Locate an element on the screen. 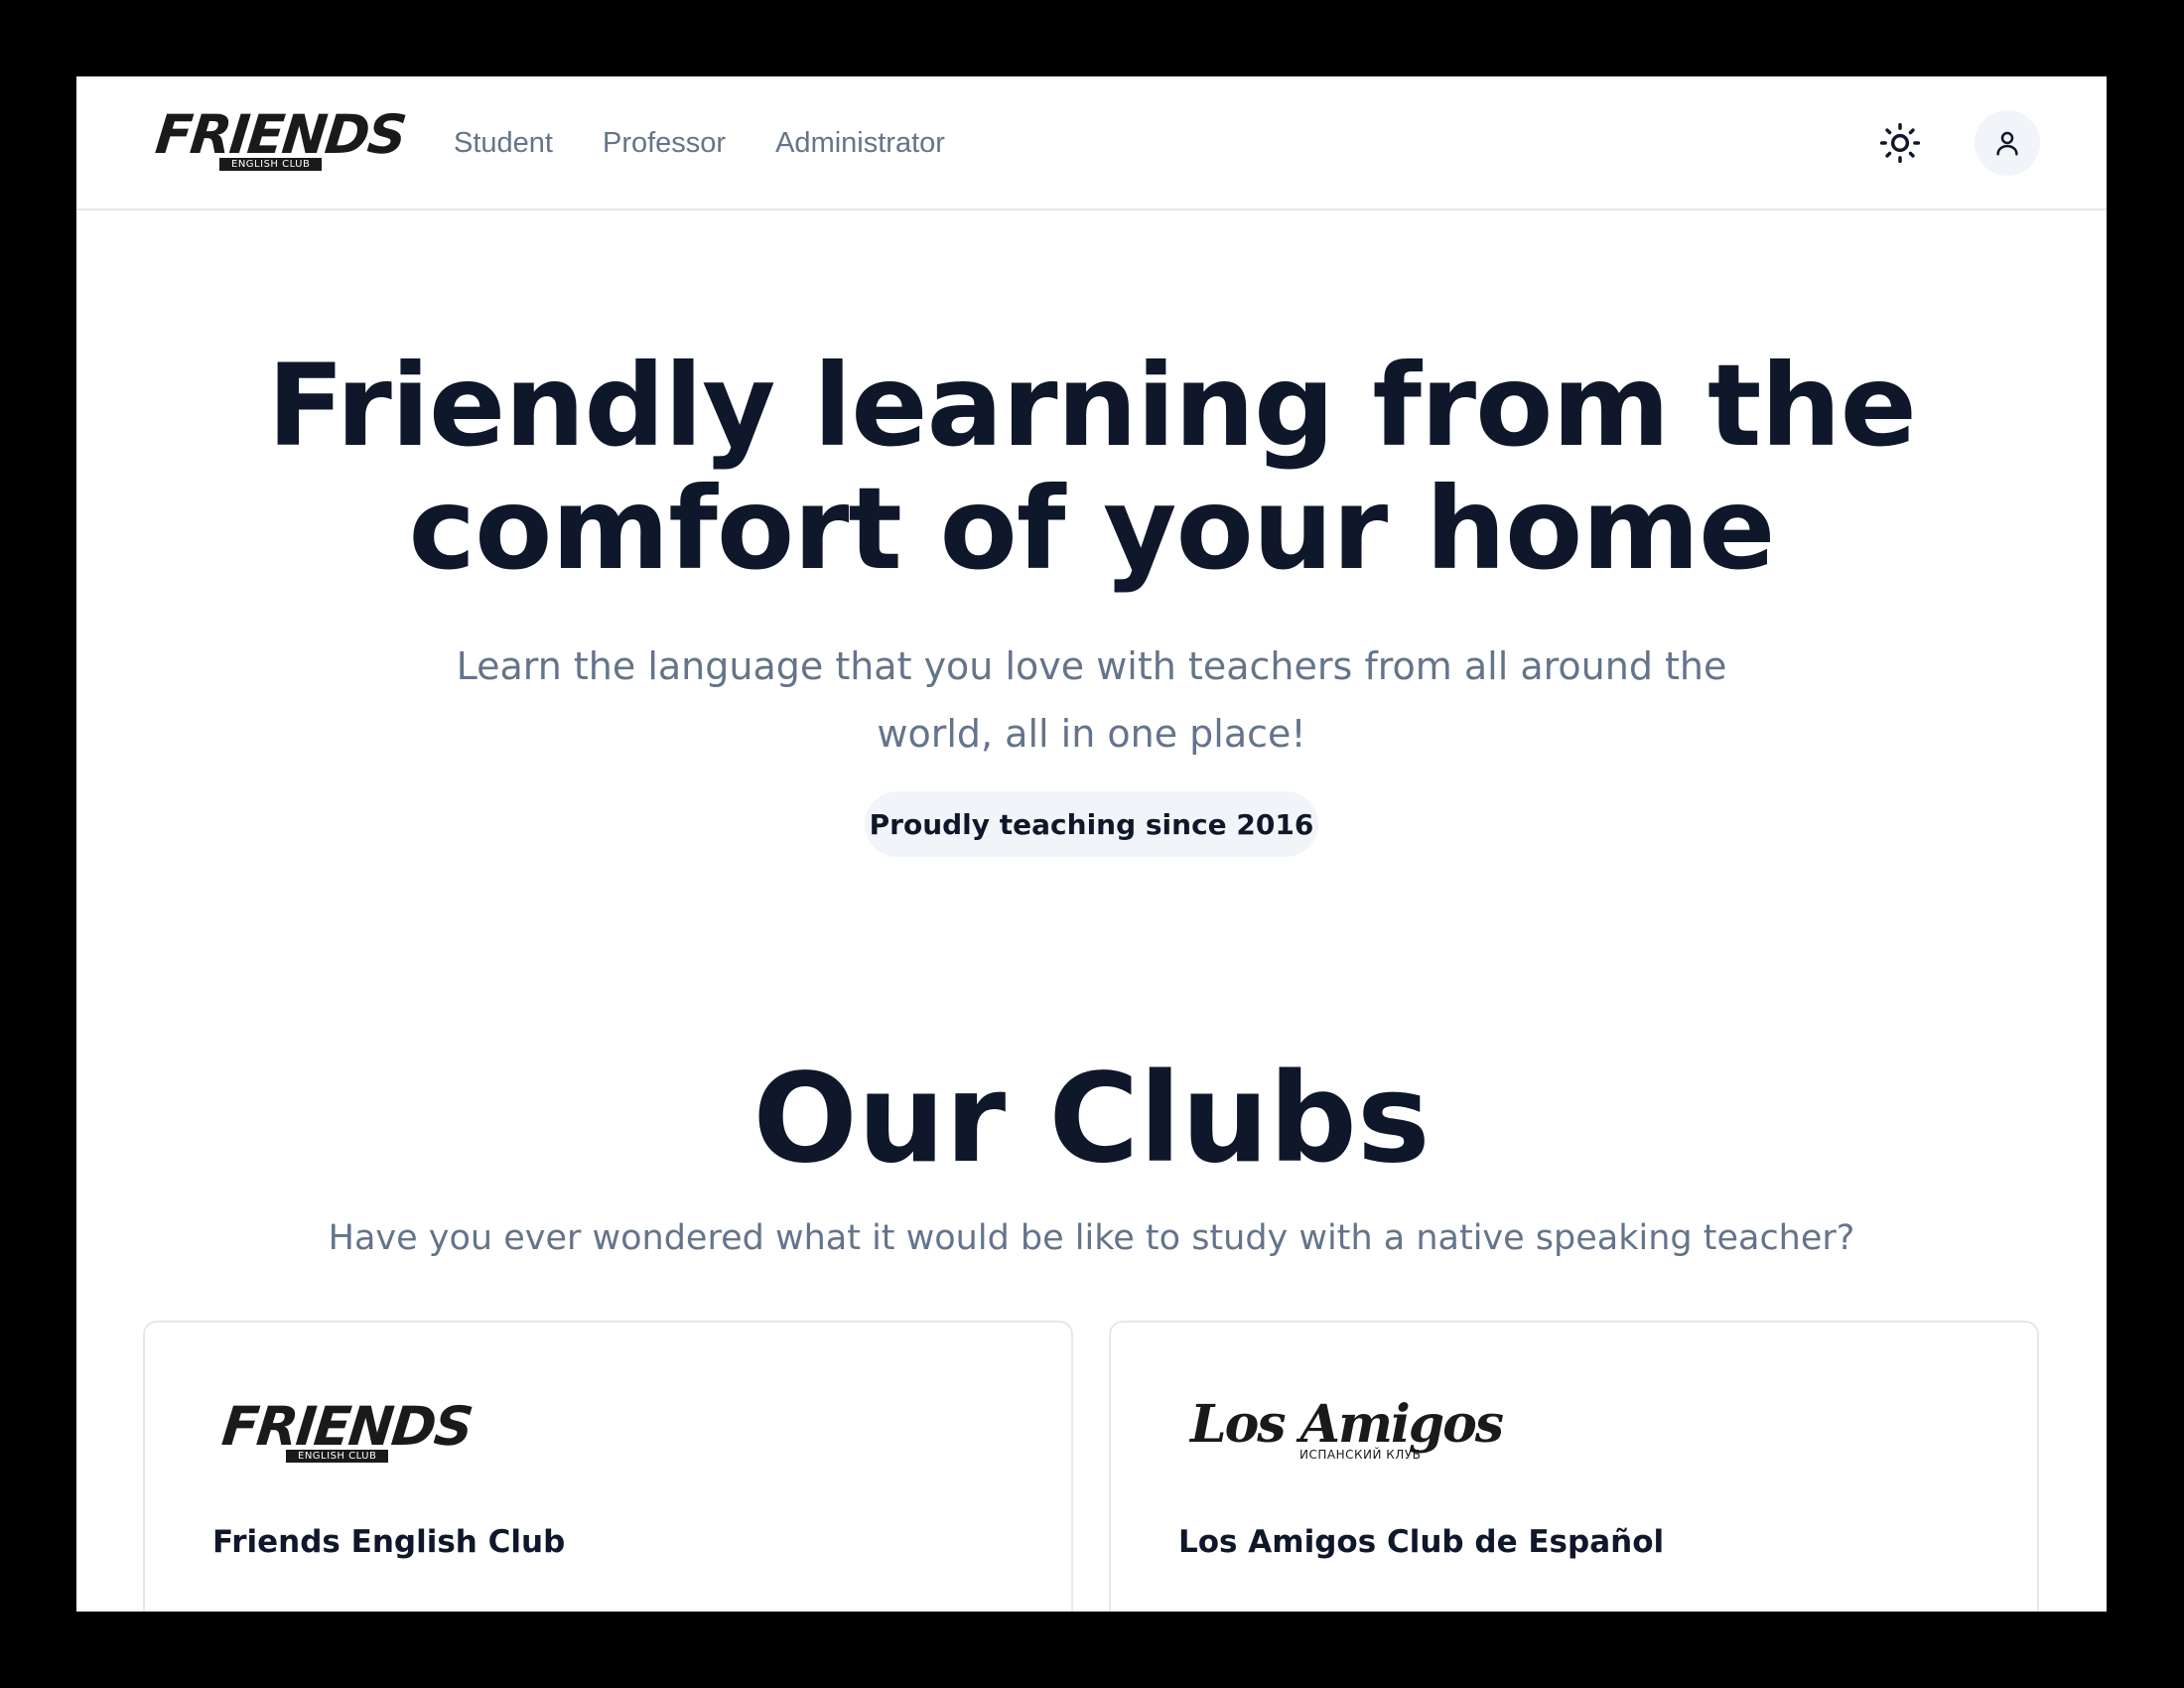 This screenshot has height=1688, width=2184. clubs-title: Our Clubs is located at coordinates (1091, 1119).